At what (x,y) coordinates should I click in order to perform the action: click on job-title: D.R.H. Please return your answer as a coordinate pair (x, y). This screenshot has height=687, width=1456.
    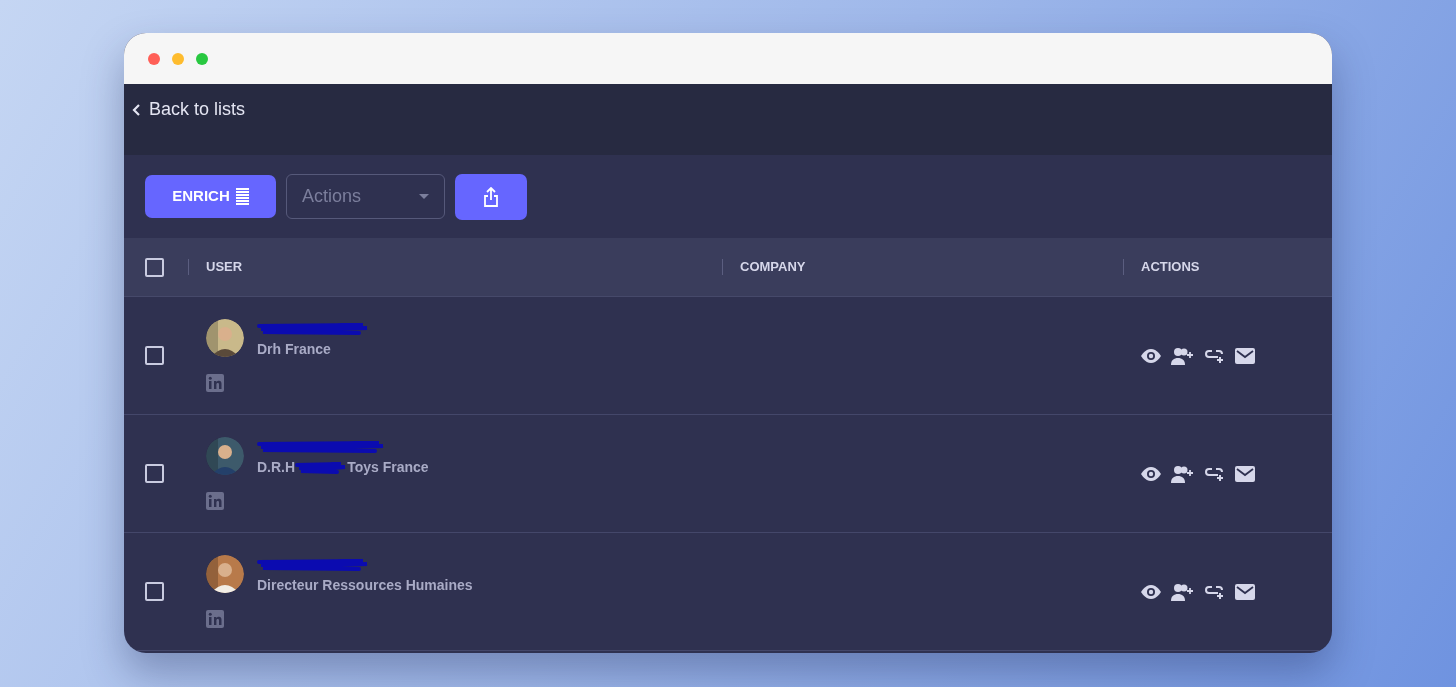
    Looking at the image, I should click on (276, 467).